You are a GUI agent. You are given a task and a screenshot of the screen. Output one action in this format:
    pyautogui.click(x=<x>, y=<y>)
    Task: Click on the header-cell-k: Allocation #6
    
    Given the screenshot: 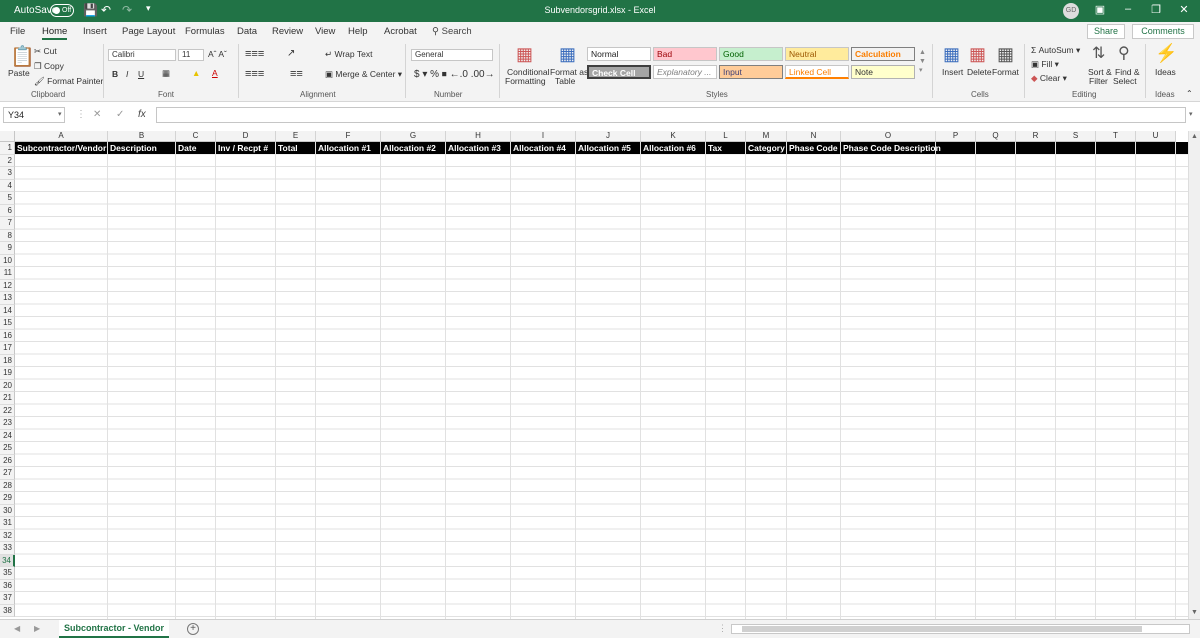 What is the action you would take?
    pyautogui.click(x=673, y=148)
    